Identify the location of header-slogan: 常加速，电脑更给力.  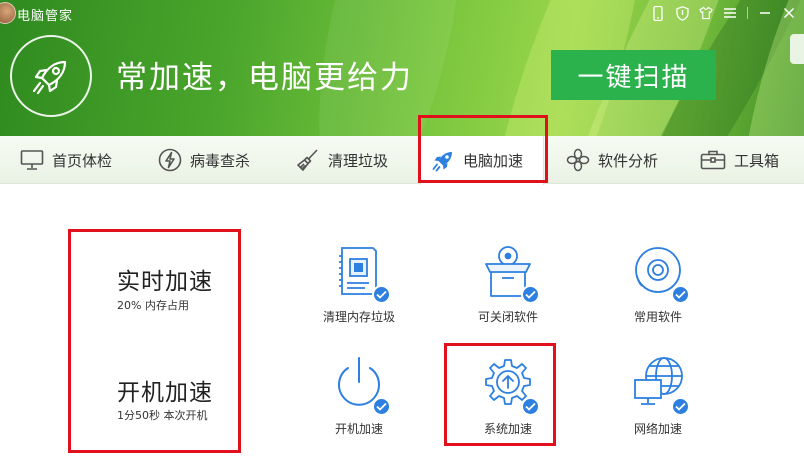
(264, 78).